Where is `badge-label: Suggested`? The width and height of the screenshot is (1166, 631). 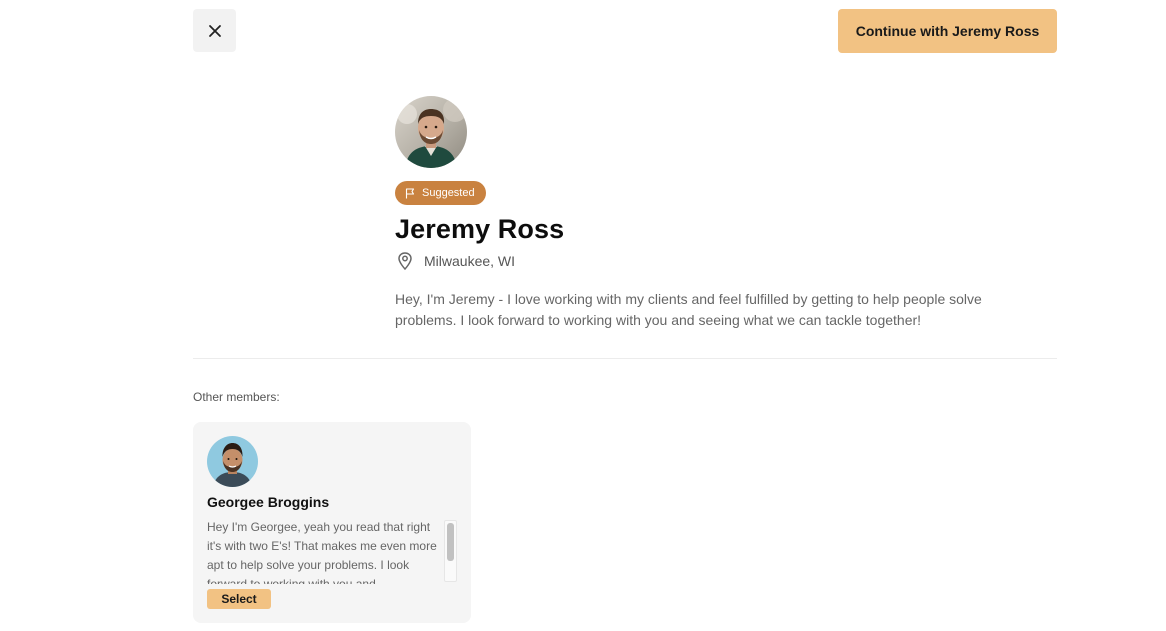
badge-label: Suggested is located at coordinates (448, 193).